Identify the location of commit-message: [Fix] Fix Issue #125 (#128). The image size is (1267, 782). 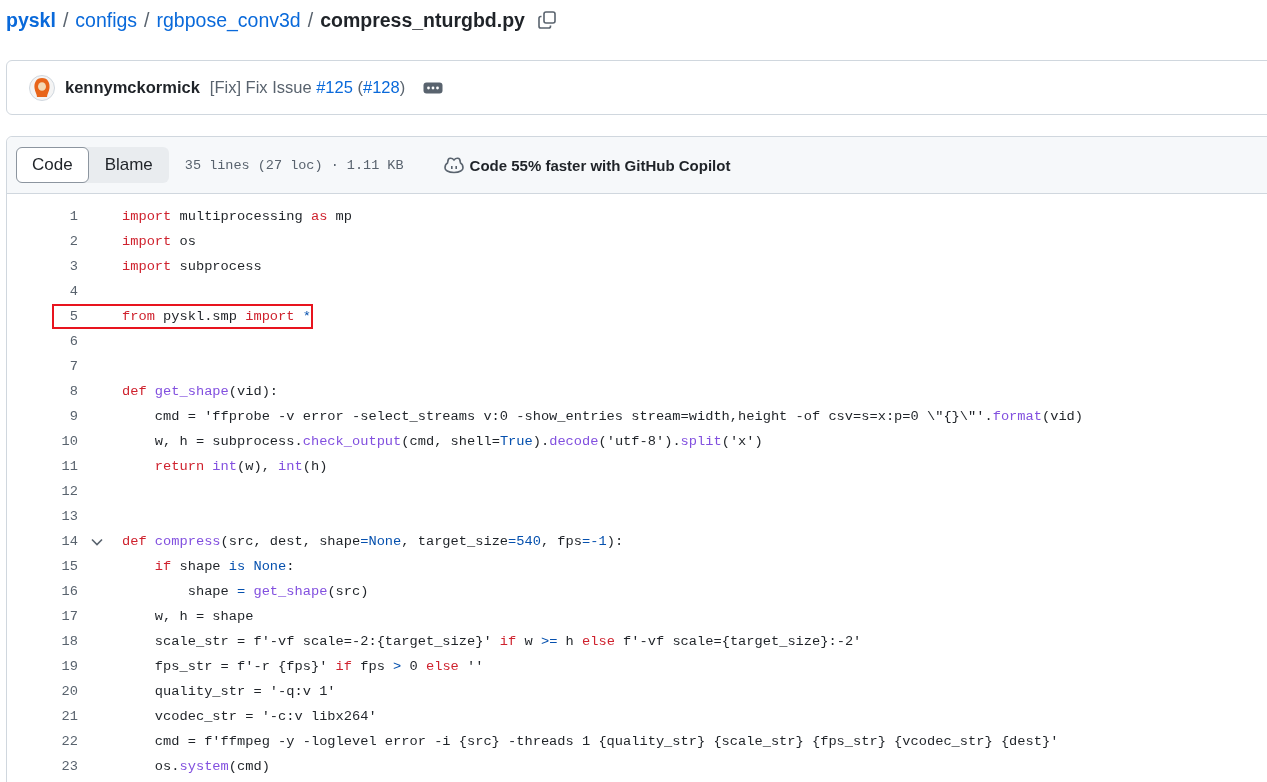
(307, 87).